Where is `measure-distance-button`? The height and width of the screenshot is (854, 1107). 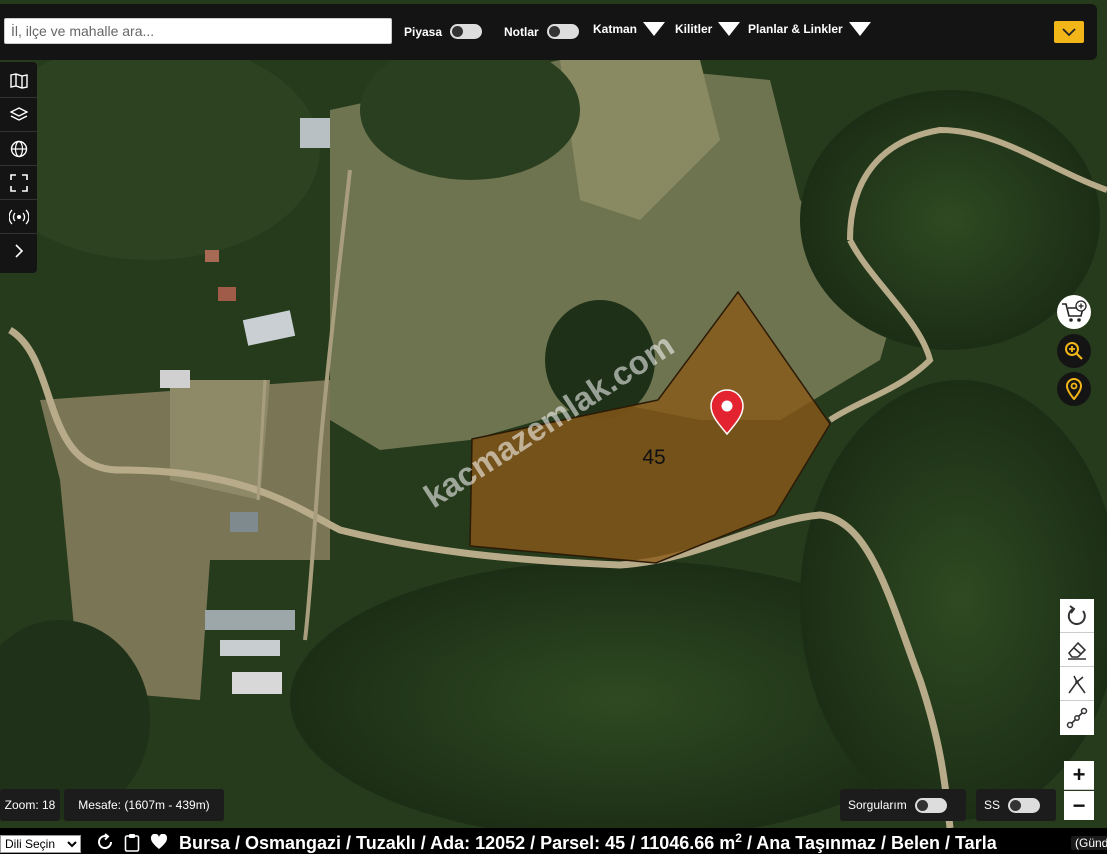 measure-distance-button is located at coordinates (1077, 718).